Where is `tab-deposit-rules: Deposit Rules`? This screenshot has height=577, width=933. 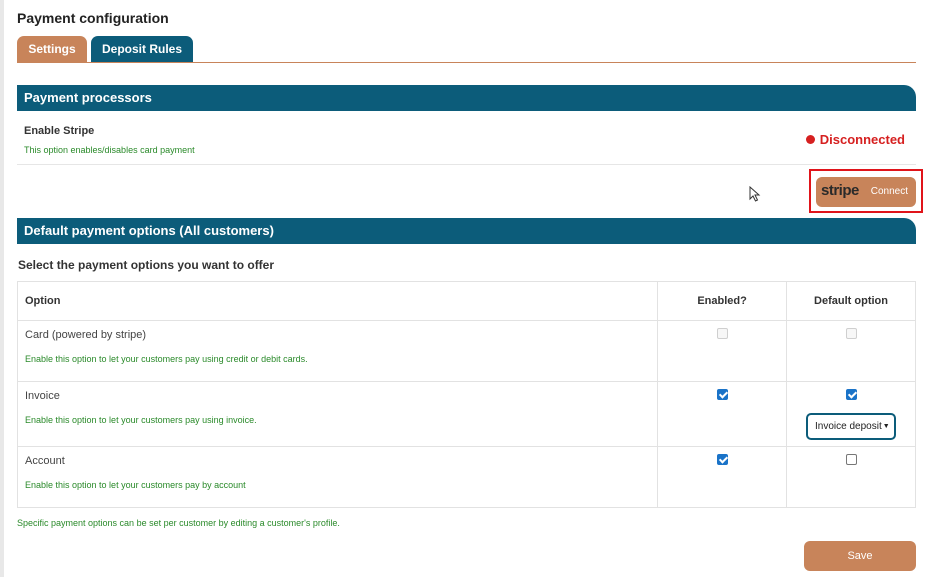 tab-deposit-rules: Deposit Rules is located at coordinates (142, 49).